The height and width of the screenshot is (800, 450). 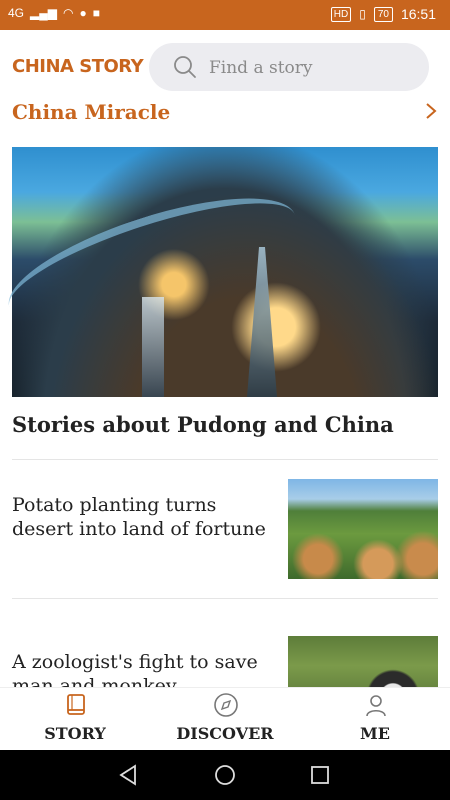 I want to click on tab-discover: DISCOVER, so click(x=225, y=719).